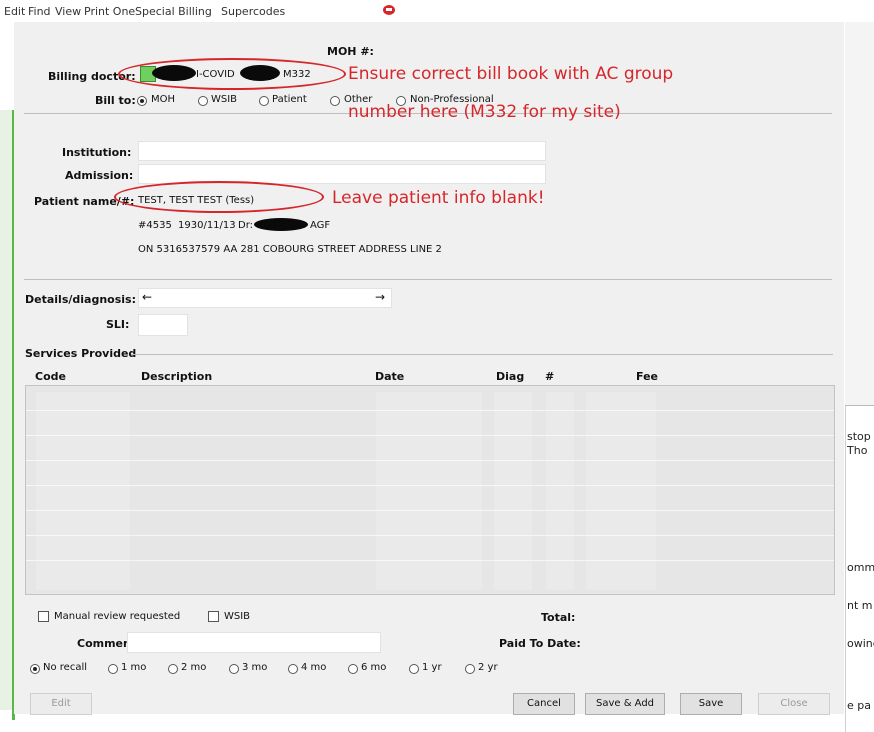  Describe the element at coordinates (859, 436) in the screenshot. I see `background-text: stop` at that location.